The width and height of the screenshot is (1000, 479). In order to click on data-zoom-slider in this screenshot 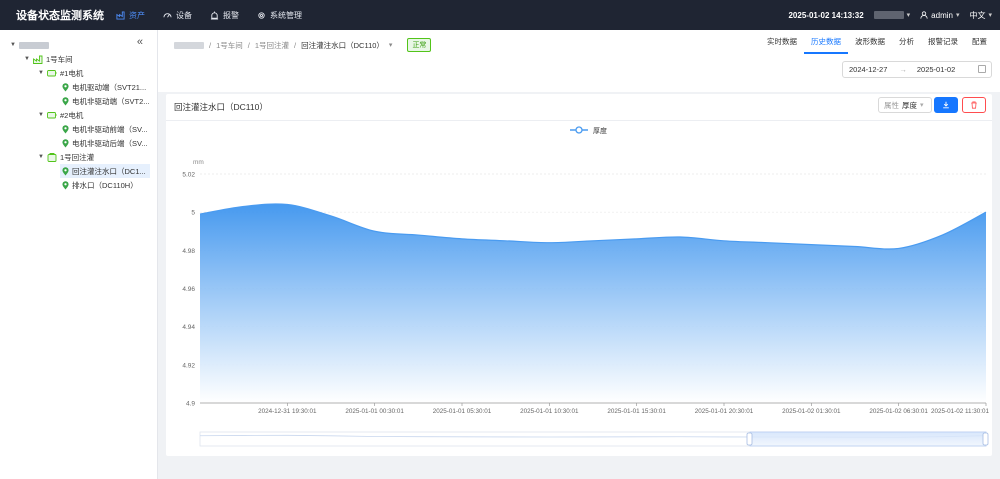, I will do `click(594, 439)`.